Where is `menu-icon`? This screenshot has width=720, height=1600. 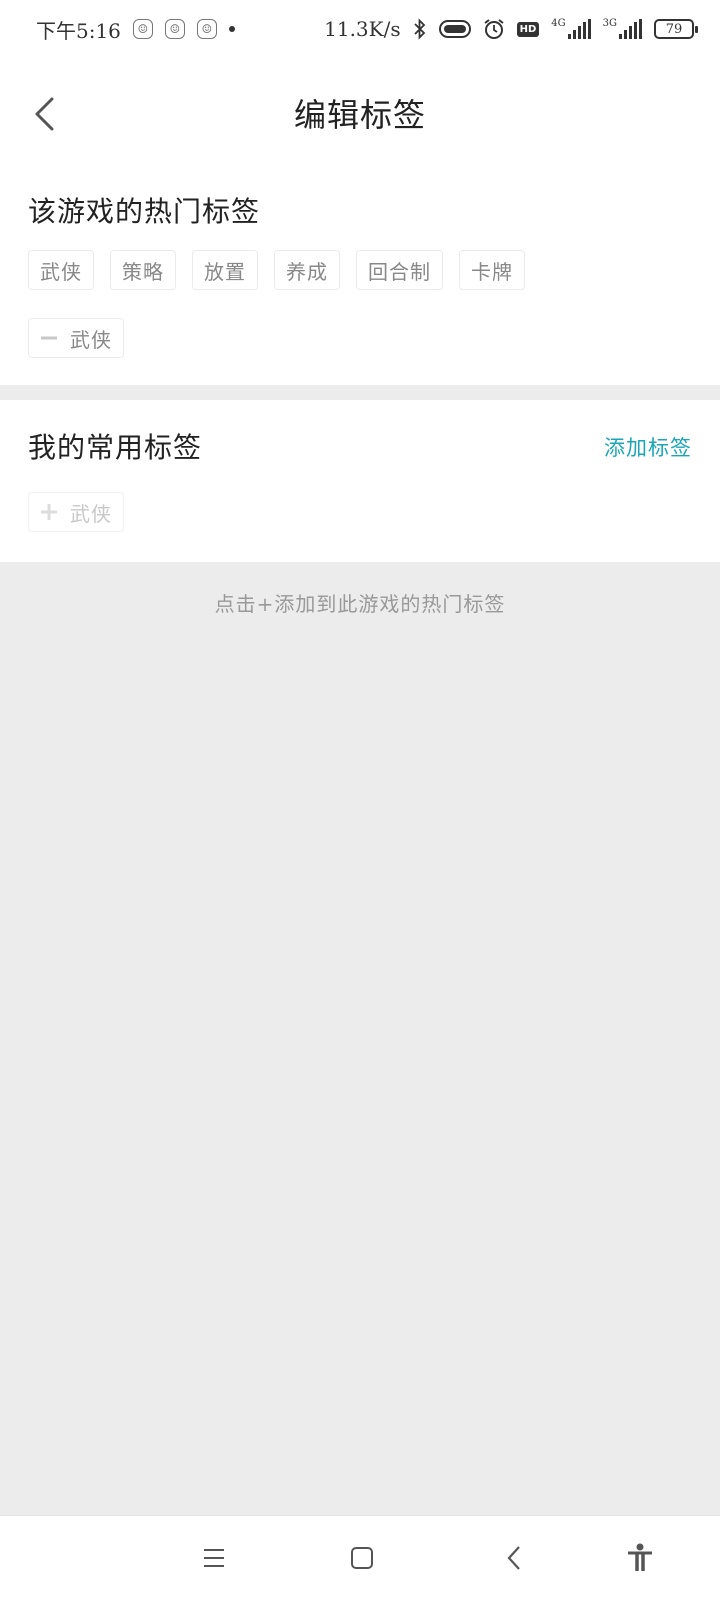 menu-icon is located at coordinates (214, 1558).